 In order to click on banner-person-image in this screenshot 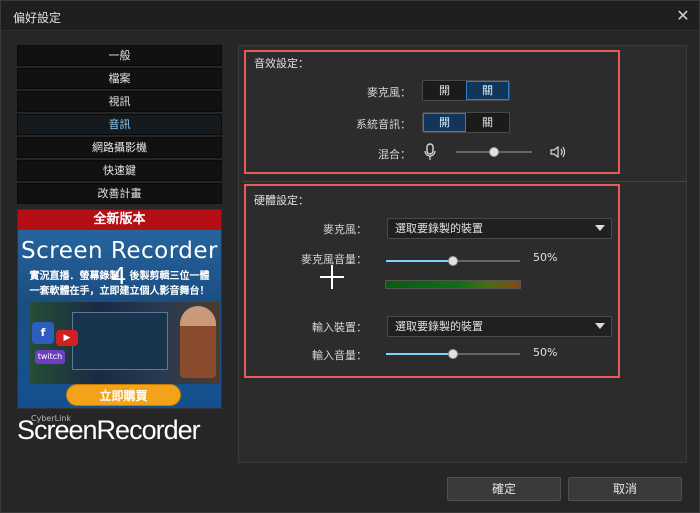, I will do `click(198, 342)`.